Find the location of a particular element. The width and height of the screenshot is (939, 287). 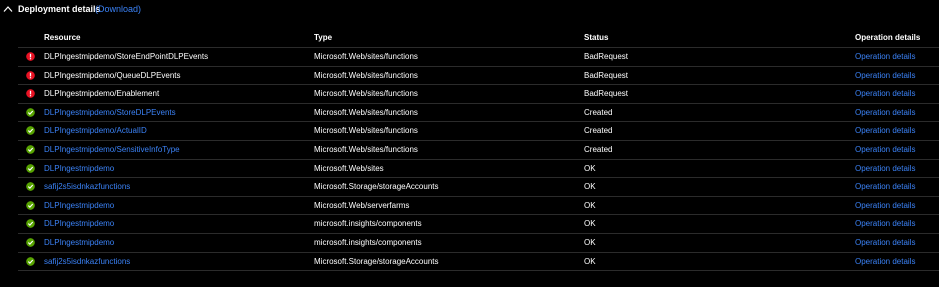

deployment-details-header: Deployment details (Download) is located at coordinates (469, 10).